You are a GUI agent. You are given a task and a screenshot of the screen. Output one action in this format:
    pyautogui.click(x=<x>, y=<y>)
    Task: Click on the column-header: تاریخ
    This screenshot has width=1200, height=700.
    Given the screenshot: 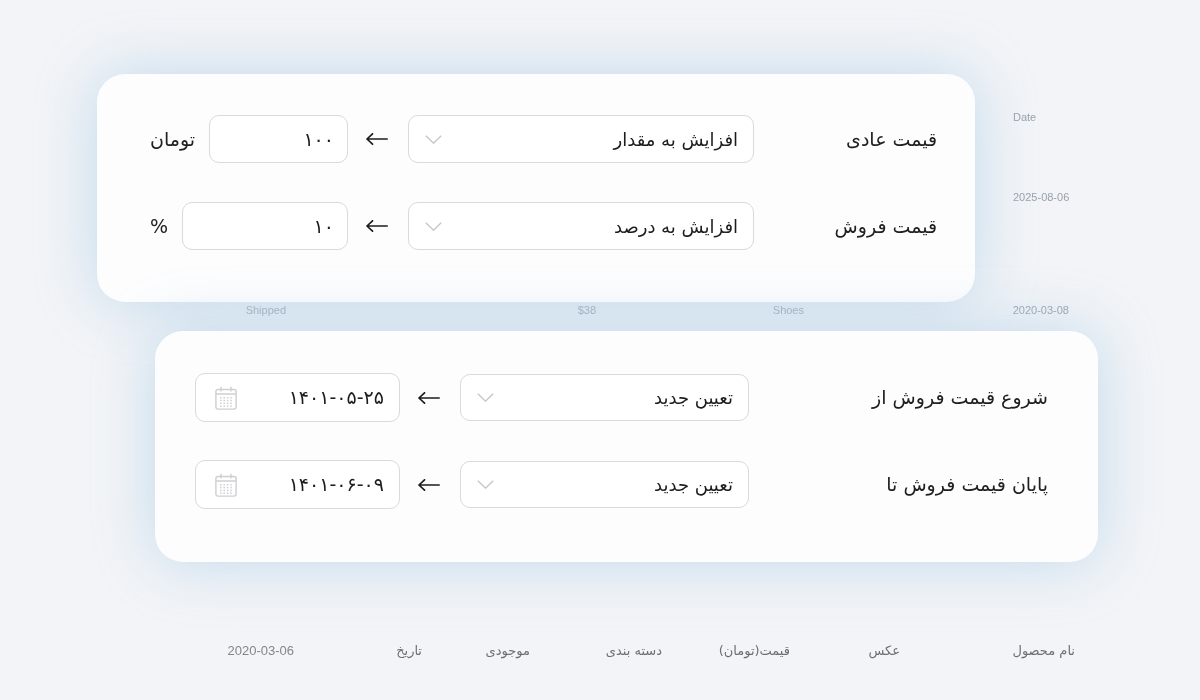 What is the action you would take?
    pyautogui.click(x=409, y=650)
    